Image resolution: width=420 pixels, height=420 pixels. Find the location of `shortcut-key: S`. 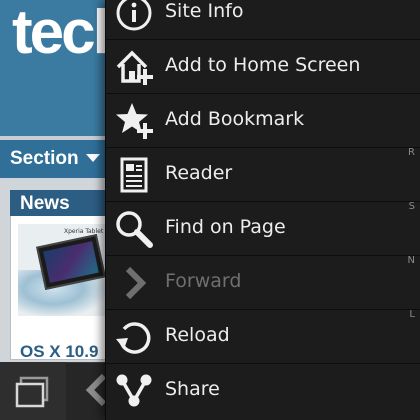

shortcut-key: S is located at coordinates (411, 206).